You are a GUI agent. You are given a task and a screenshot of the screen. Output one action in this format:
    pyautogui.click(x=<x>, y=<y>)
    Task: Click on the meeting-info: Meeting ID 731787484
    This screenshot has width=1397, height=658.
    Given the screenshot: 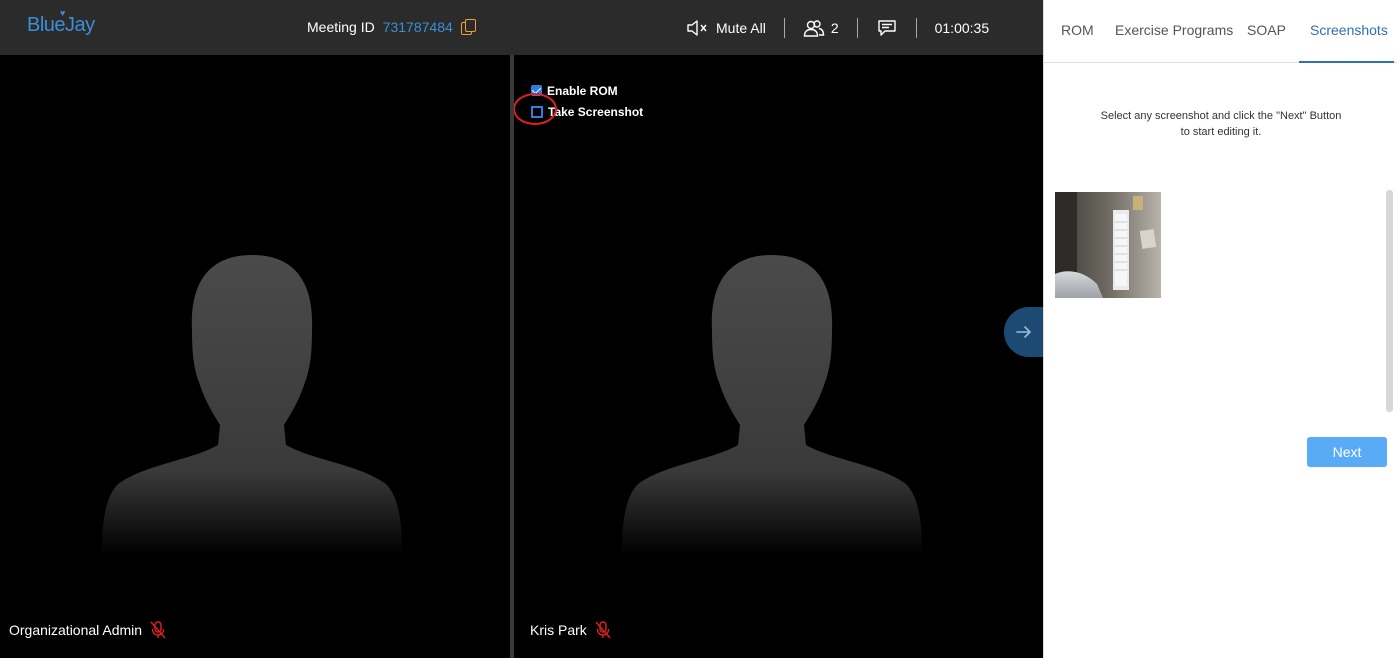 What is the action you would take?
    pyautogui.click(x=391, y=27)
    